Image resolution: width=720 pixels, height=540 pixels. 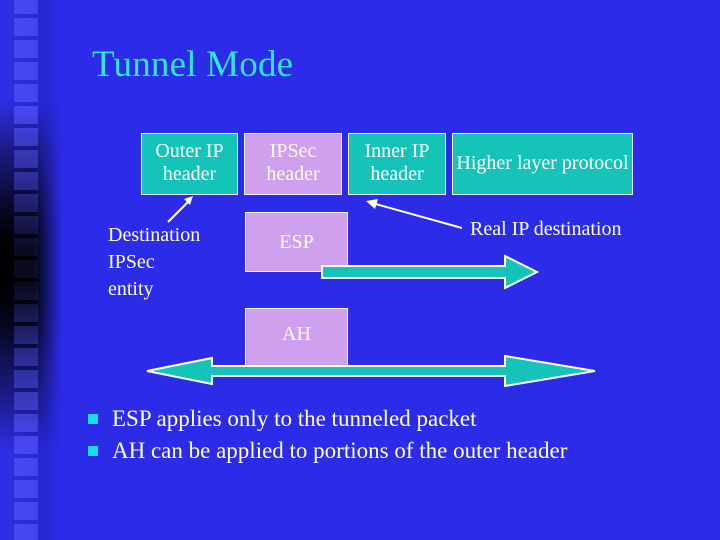 I want to click on bullet-text: ESP applies only to the tunneled packet, so click(x=294, y=418).